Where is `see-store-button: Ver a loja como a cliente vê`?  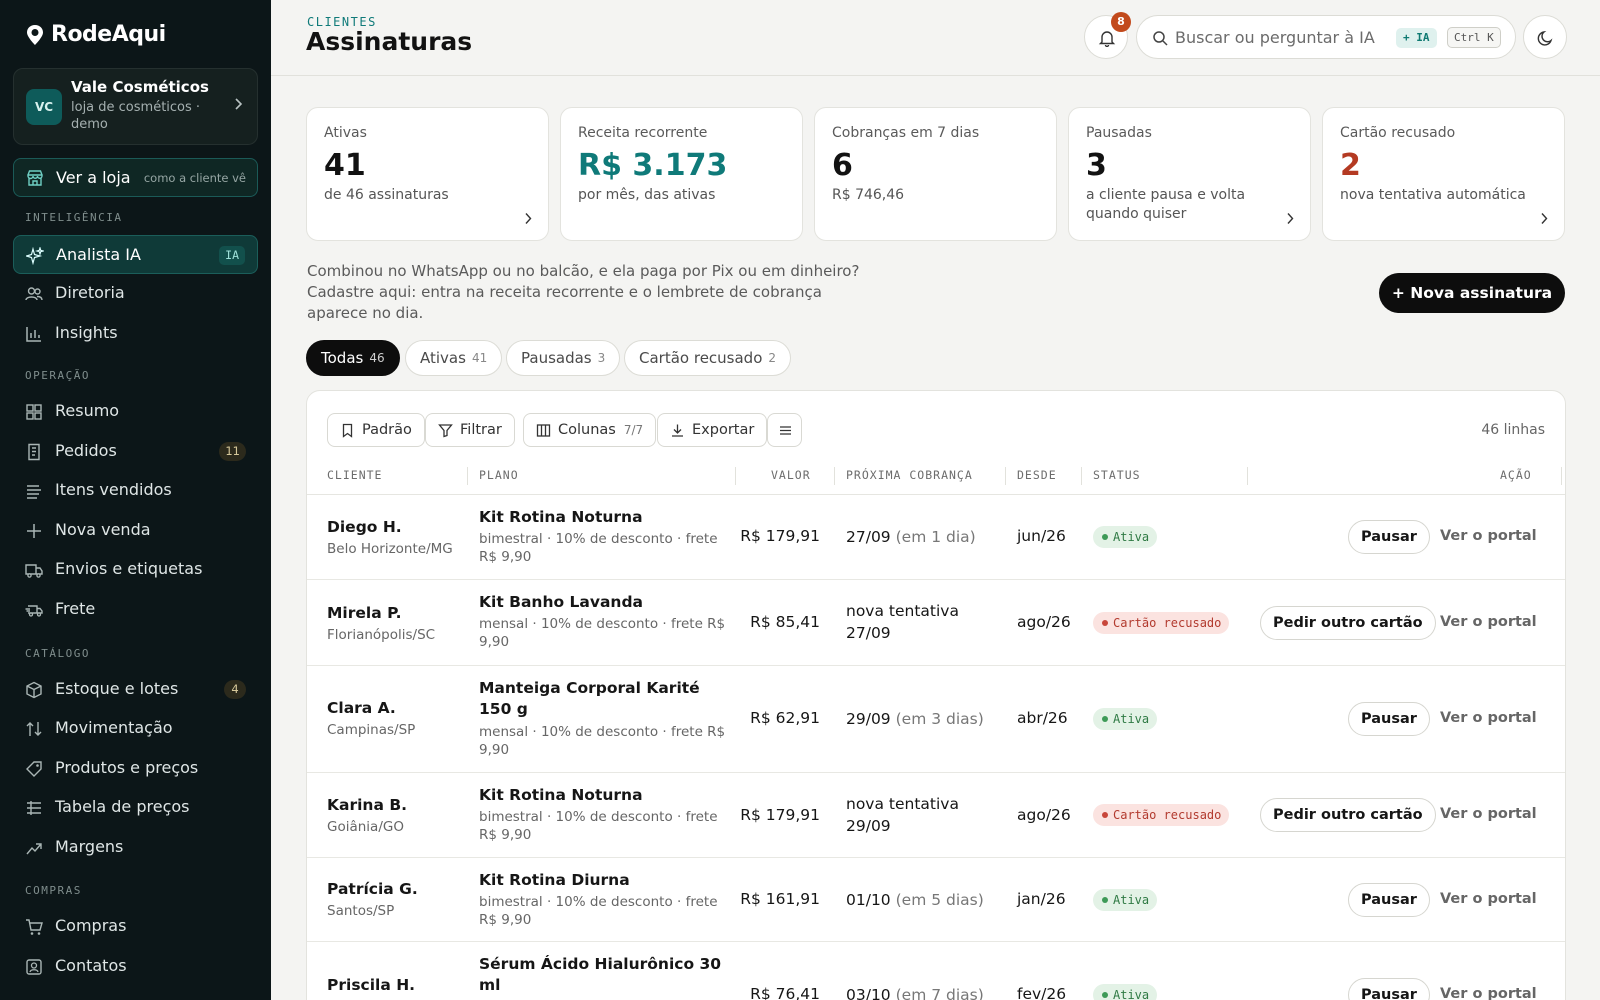 see-store-button: Ver a loja como a cliente vê is located at coordinates (135, 177).